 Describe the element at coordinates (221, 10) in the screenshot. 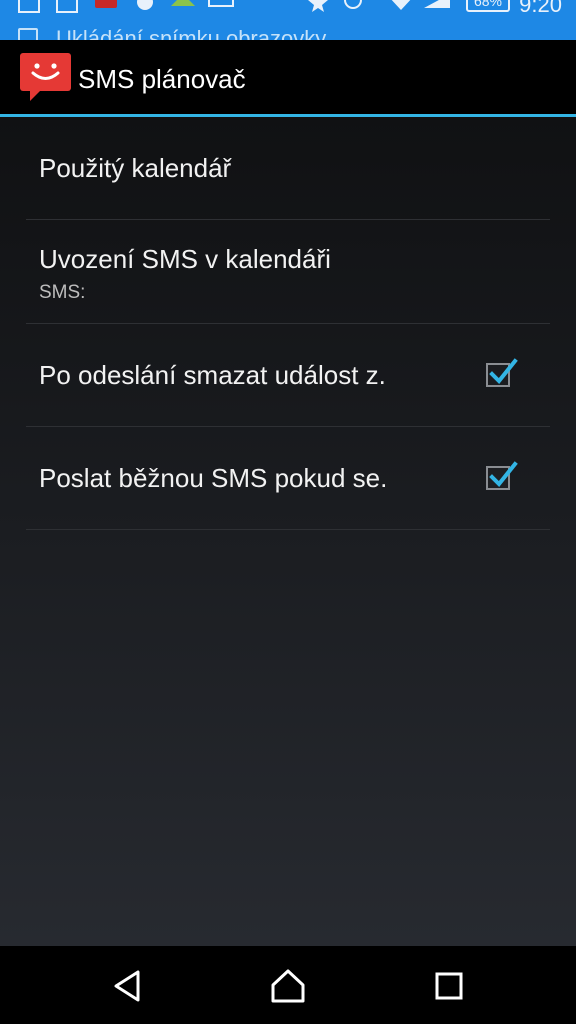

I see `screenshot-icon` at that location.